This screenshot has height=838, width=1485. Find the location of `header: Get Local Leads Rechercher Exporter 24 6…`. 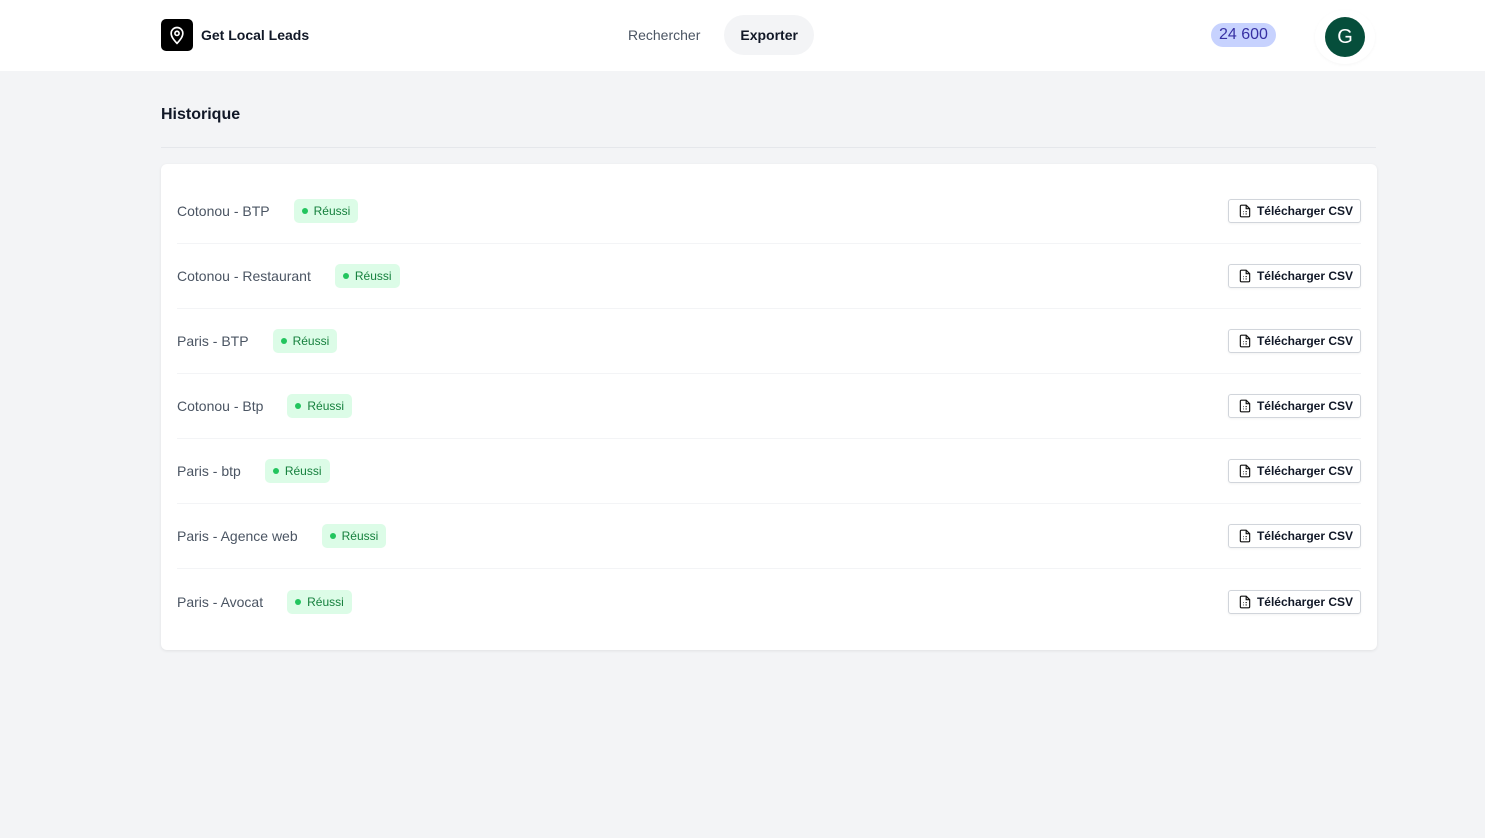

header: Get Local Leads Rechercher Exporter 24 6… is located at coordinates (742, 35).